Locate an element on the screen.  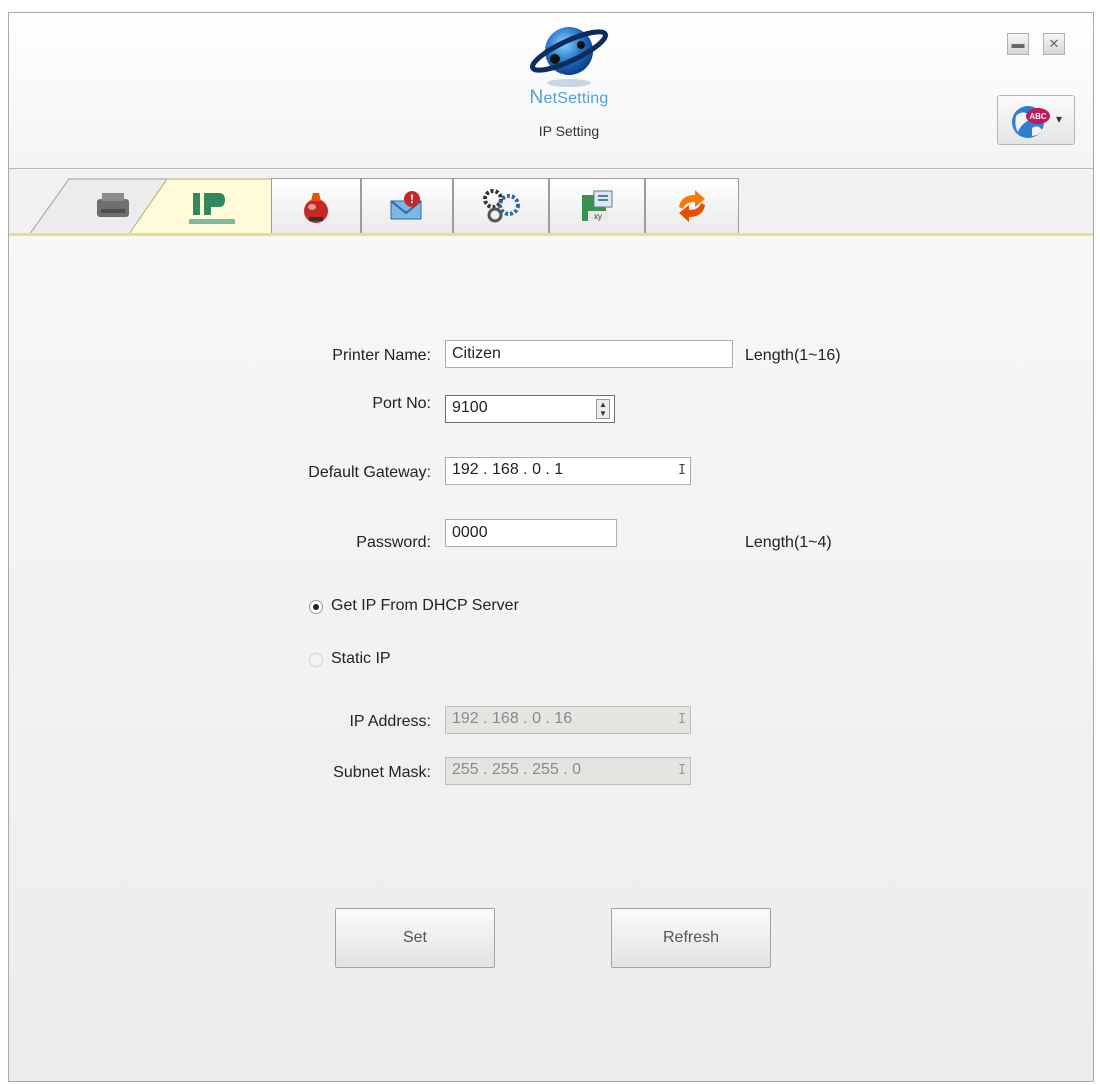
port-value: 9100 is located at coordinates (470, 407).